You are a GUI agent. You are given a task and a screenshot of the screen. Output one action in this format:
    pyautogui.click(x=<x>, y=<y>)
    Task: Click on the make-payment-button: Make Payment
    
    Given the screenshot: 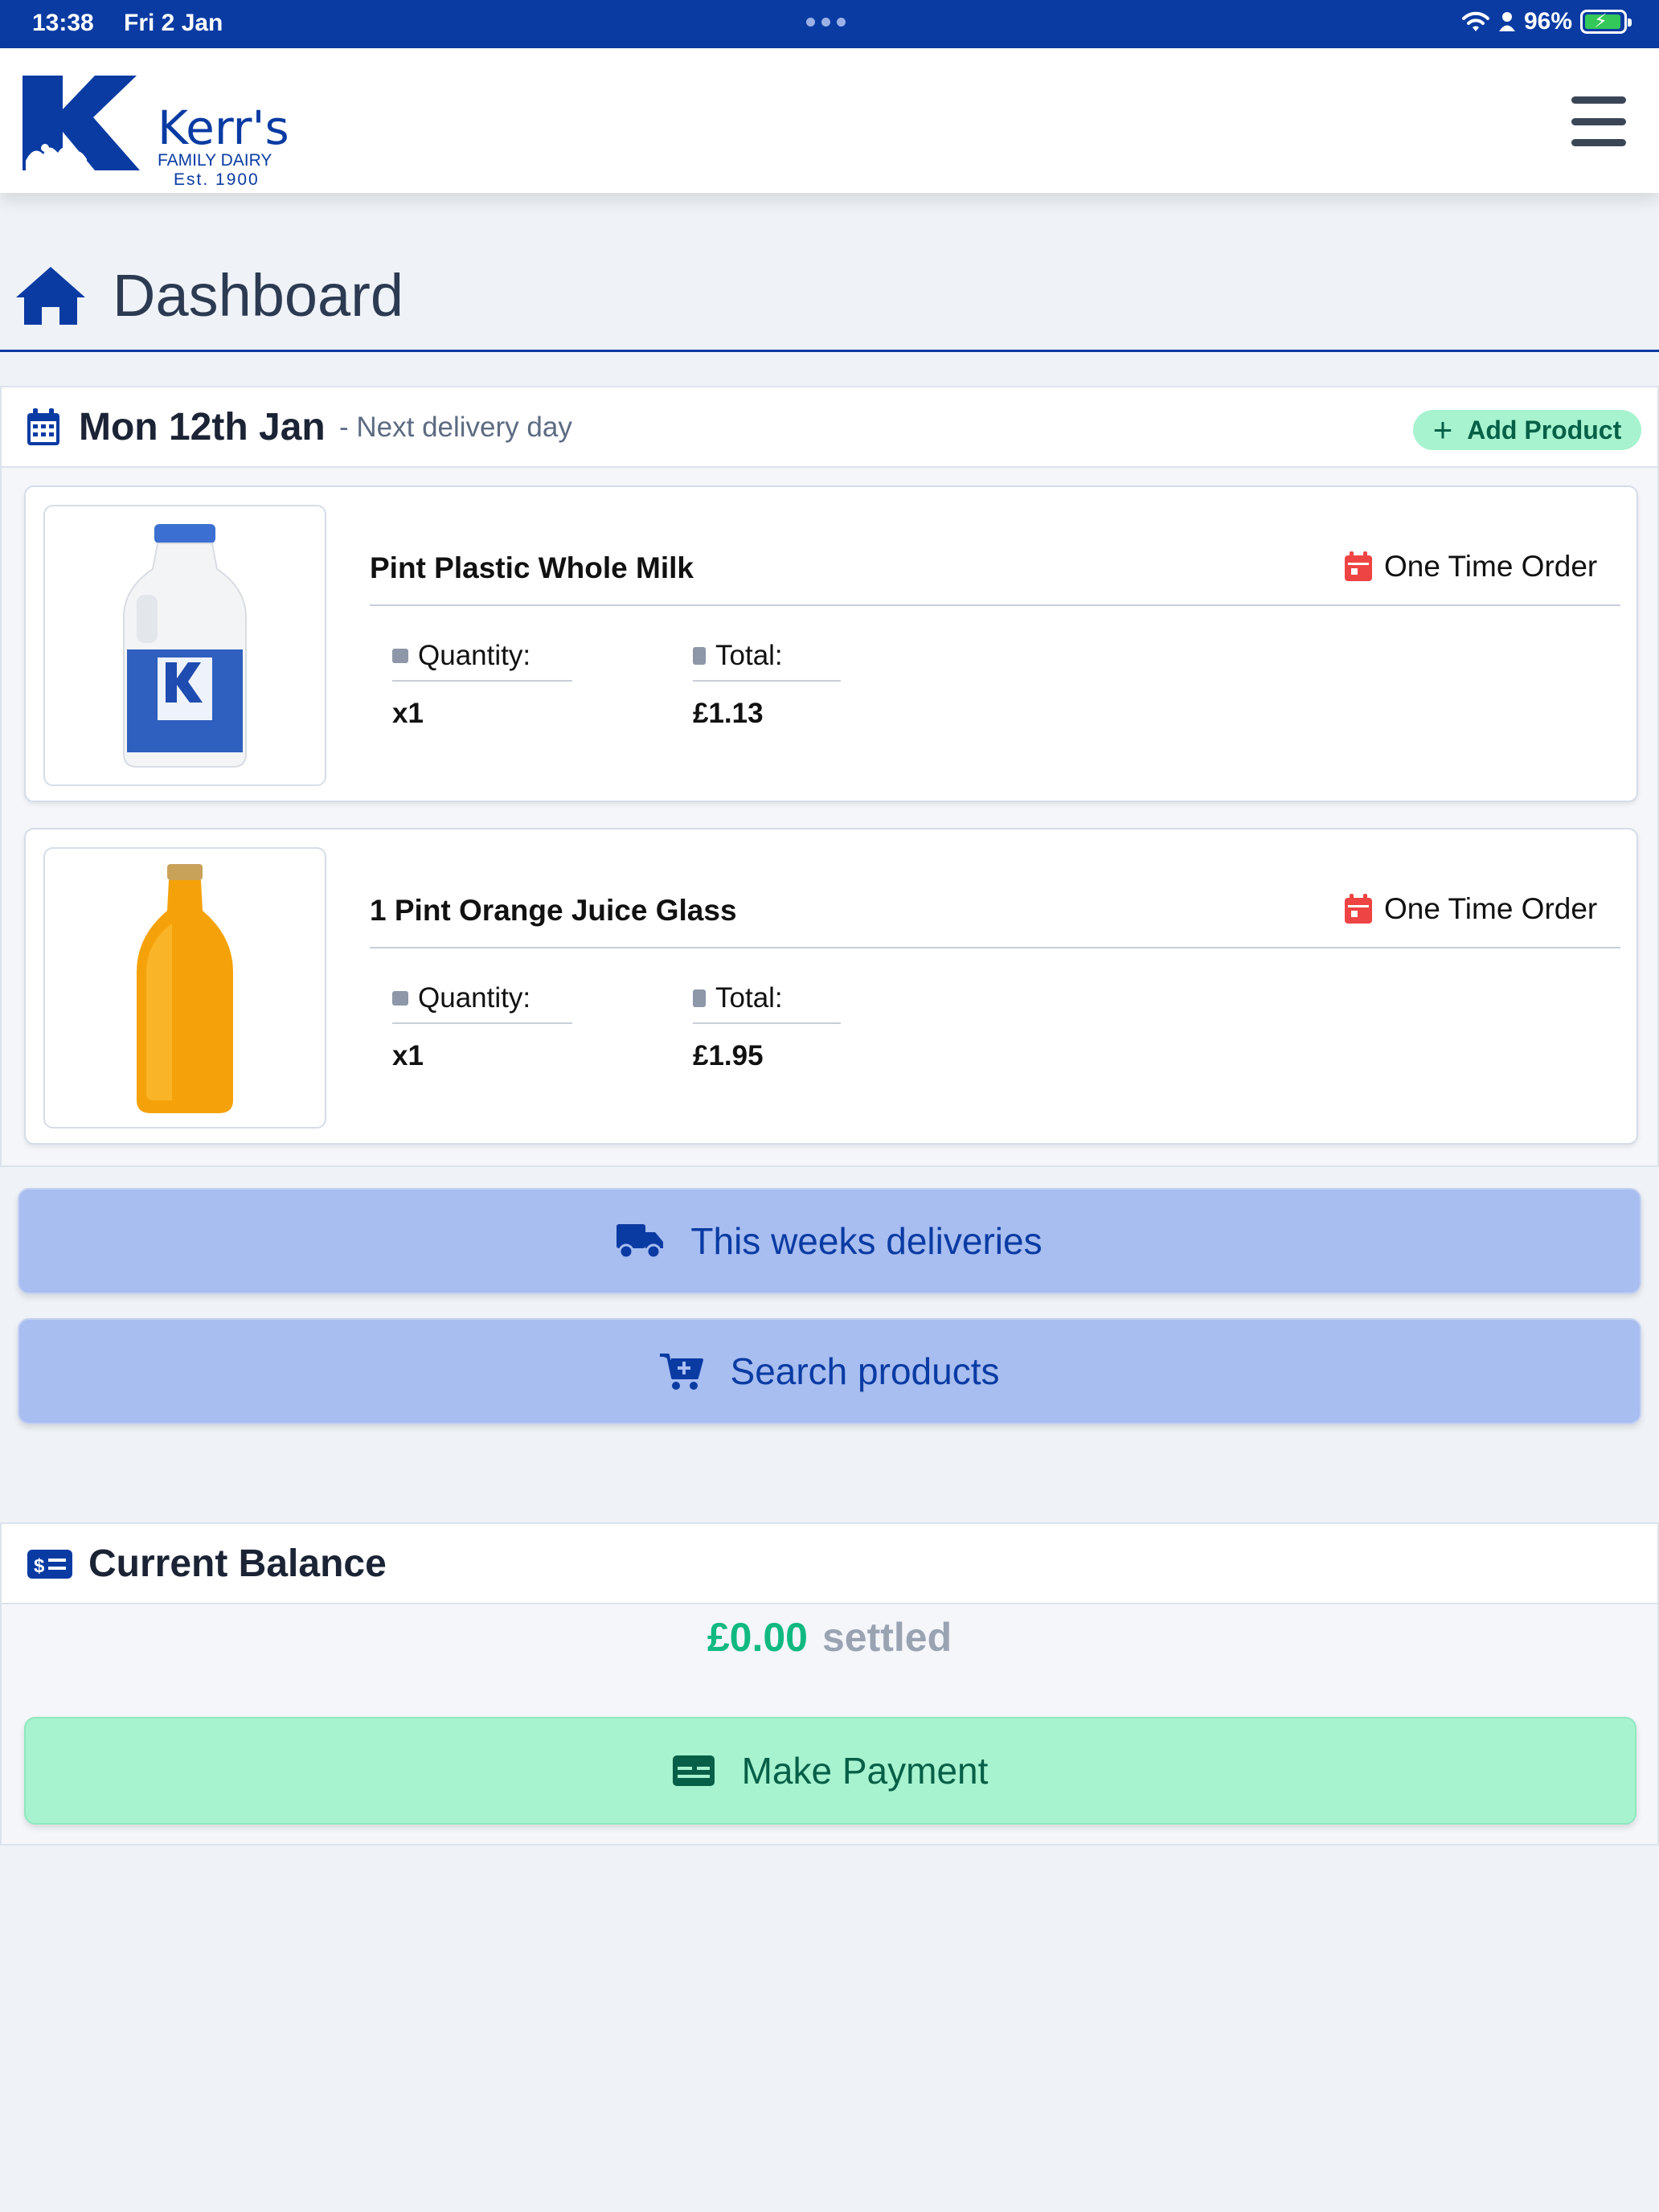 What is the action you would take?
    pyautogui.click(x=830, y=1771)
    